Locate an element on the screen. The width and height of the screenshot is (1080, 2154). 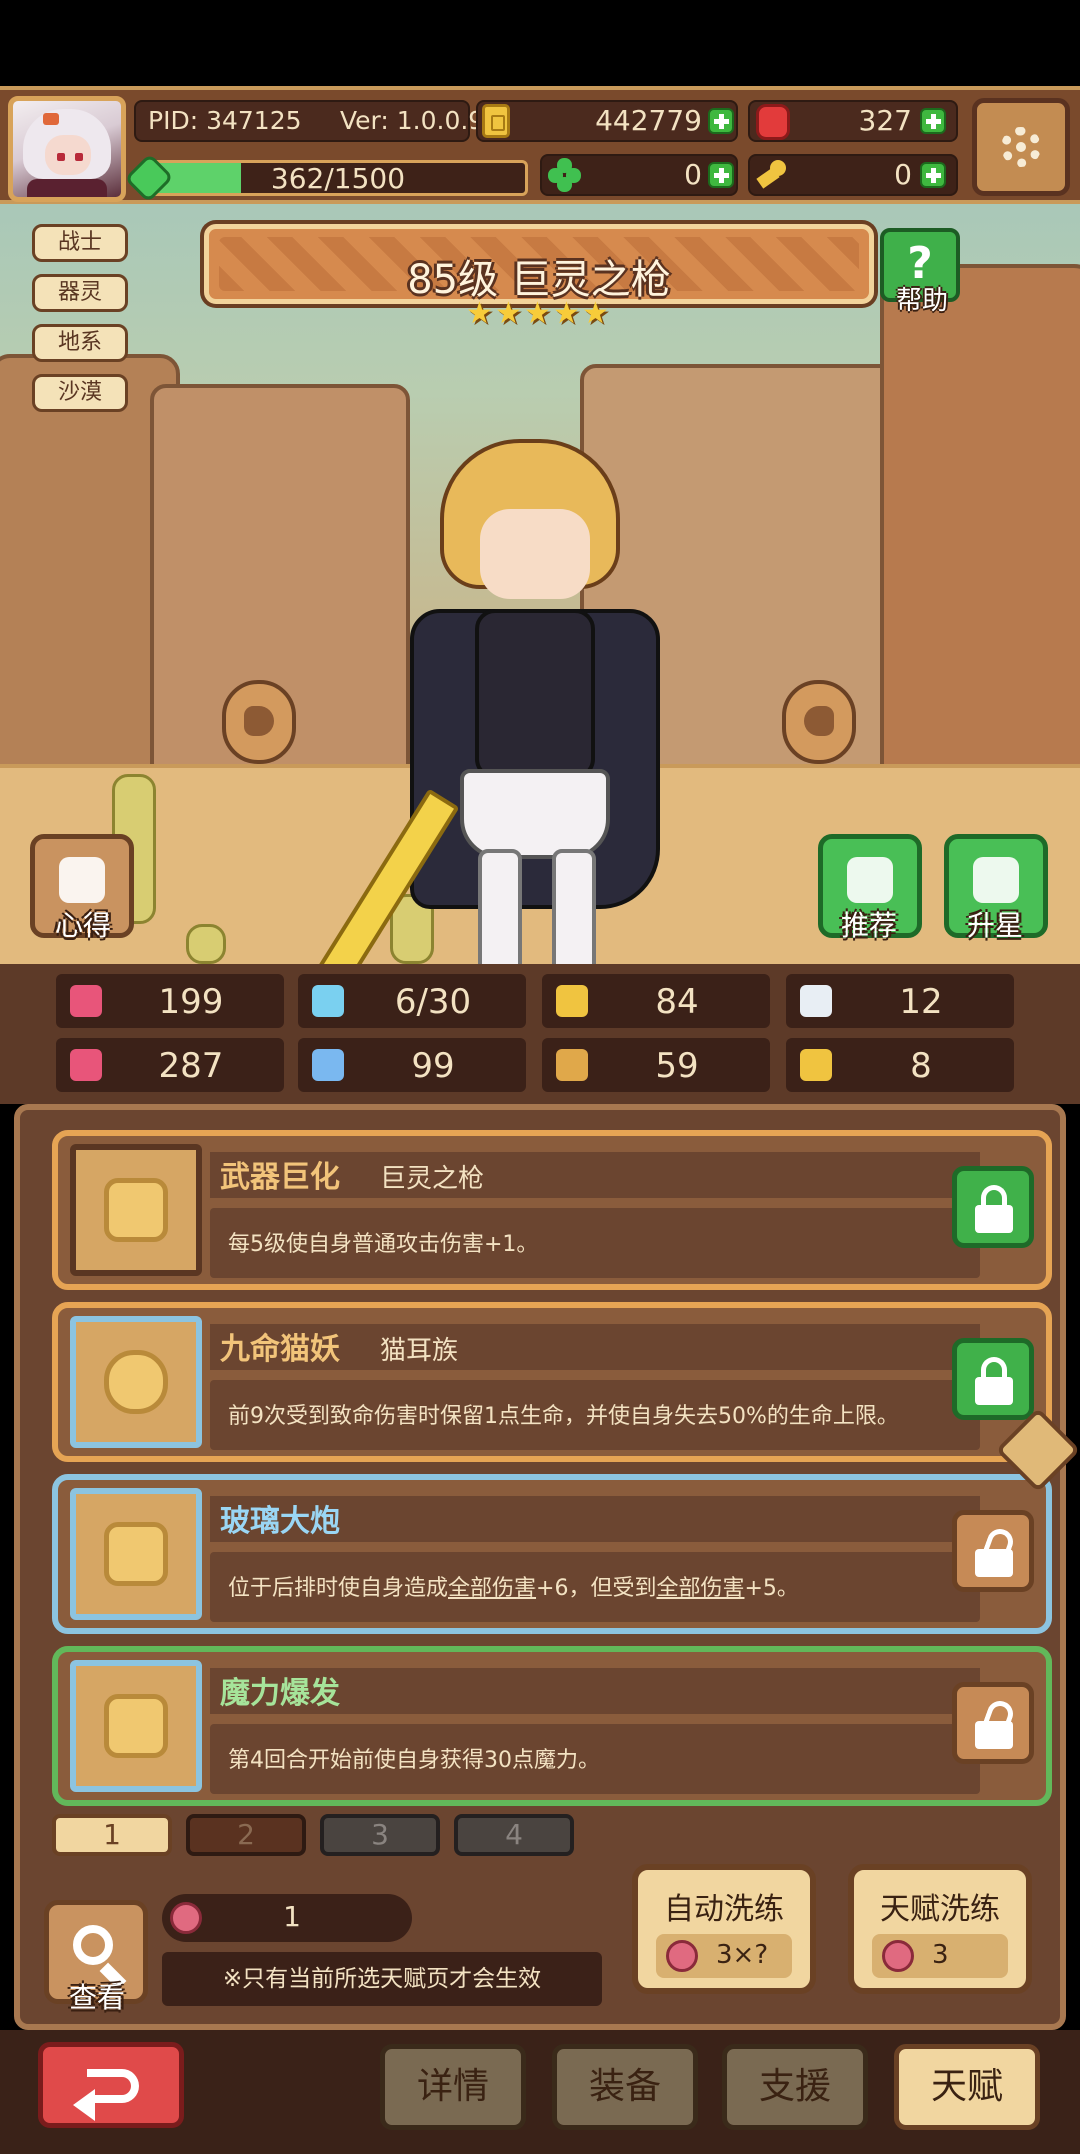
tag-earth: 地系 is located at coordinates (80, 343).